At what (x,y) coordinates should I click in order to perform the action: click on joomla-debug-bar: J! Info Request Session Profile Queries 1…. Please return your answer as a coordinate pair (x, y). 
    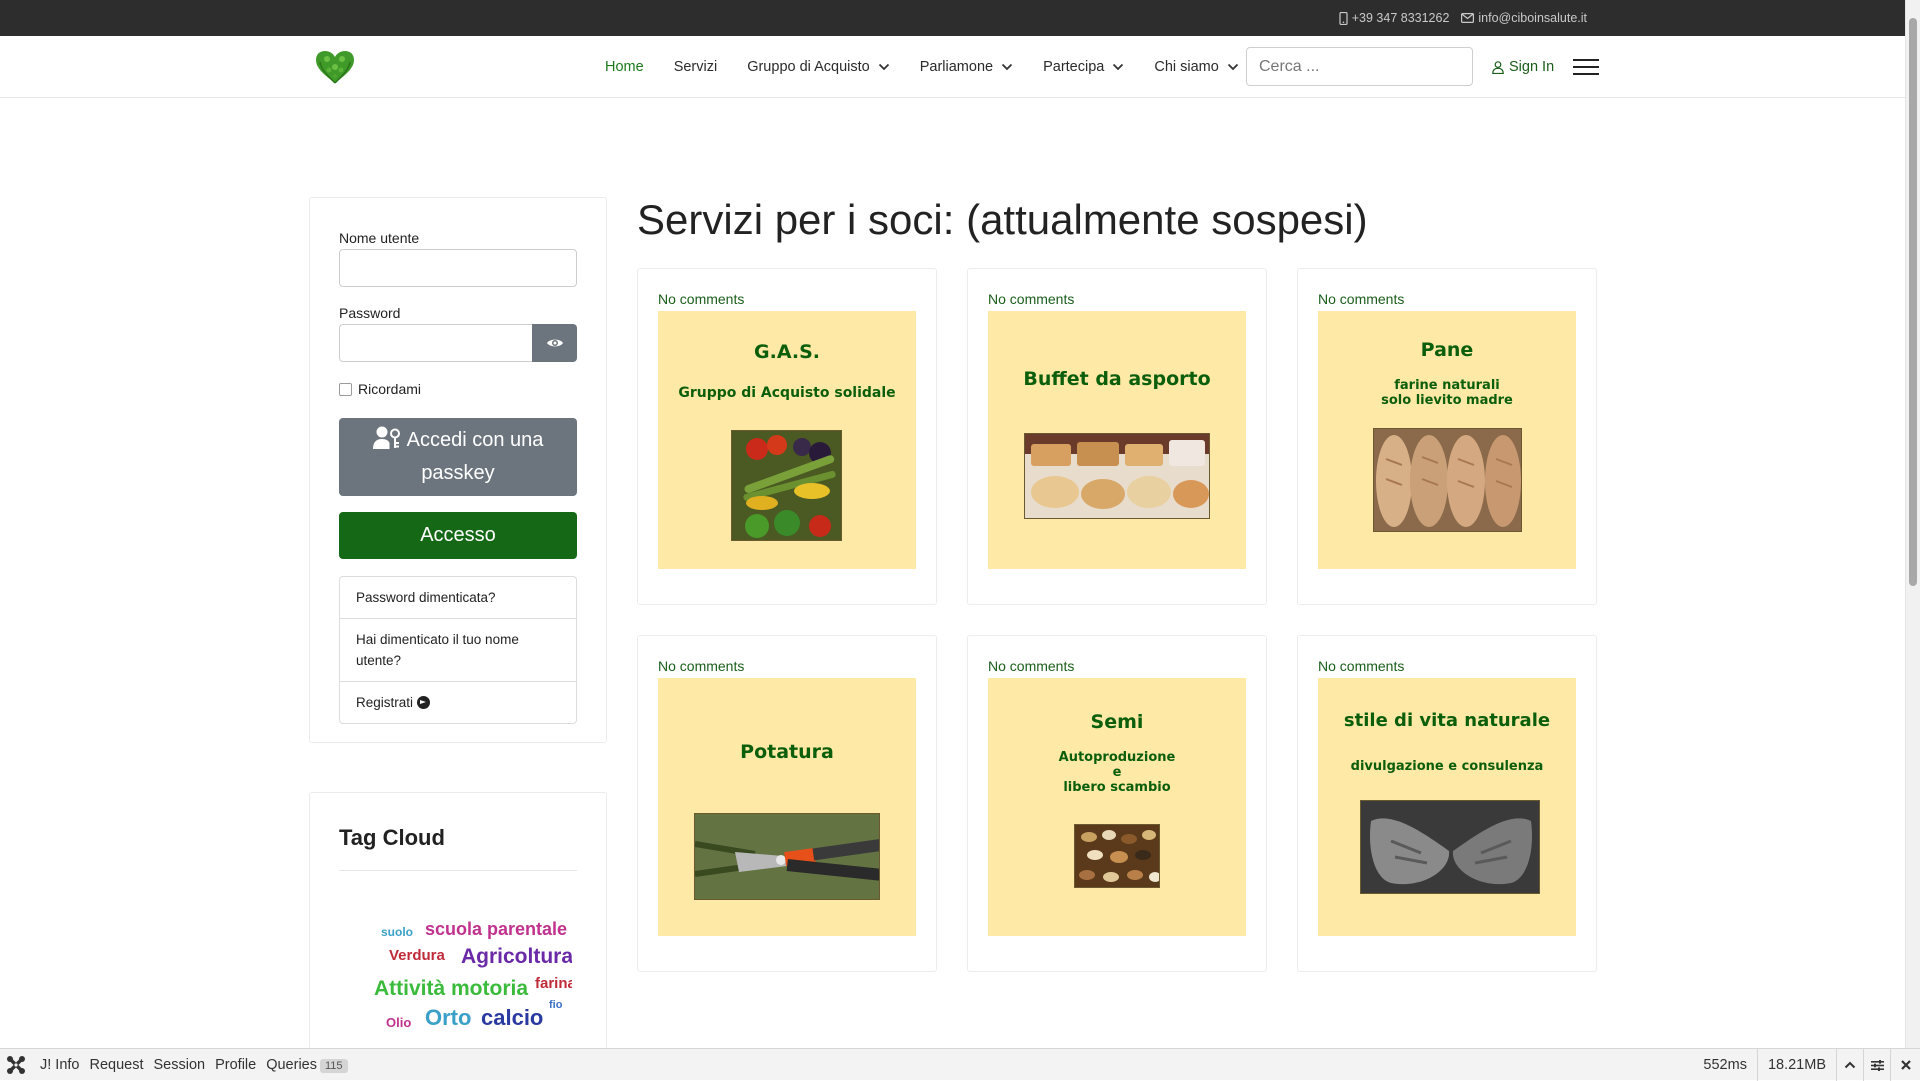
    Looking at the image, I should click on (960, 1064).